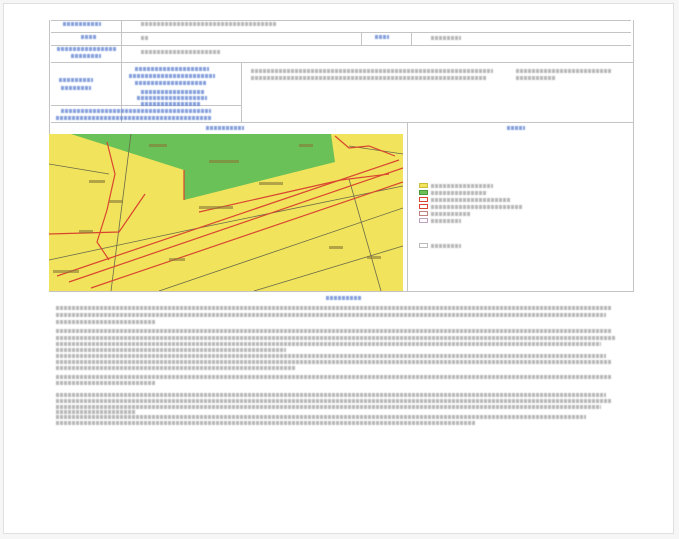 Image resolution: width=679 pixels, height=539 pixels. Describe the element at coordinates (344, 298) in the screenshot. I see `scale-caption-illegible` at that location.